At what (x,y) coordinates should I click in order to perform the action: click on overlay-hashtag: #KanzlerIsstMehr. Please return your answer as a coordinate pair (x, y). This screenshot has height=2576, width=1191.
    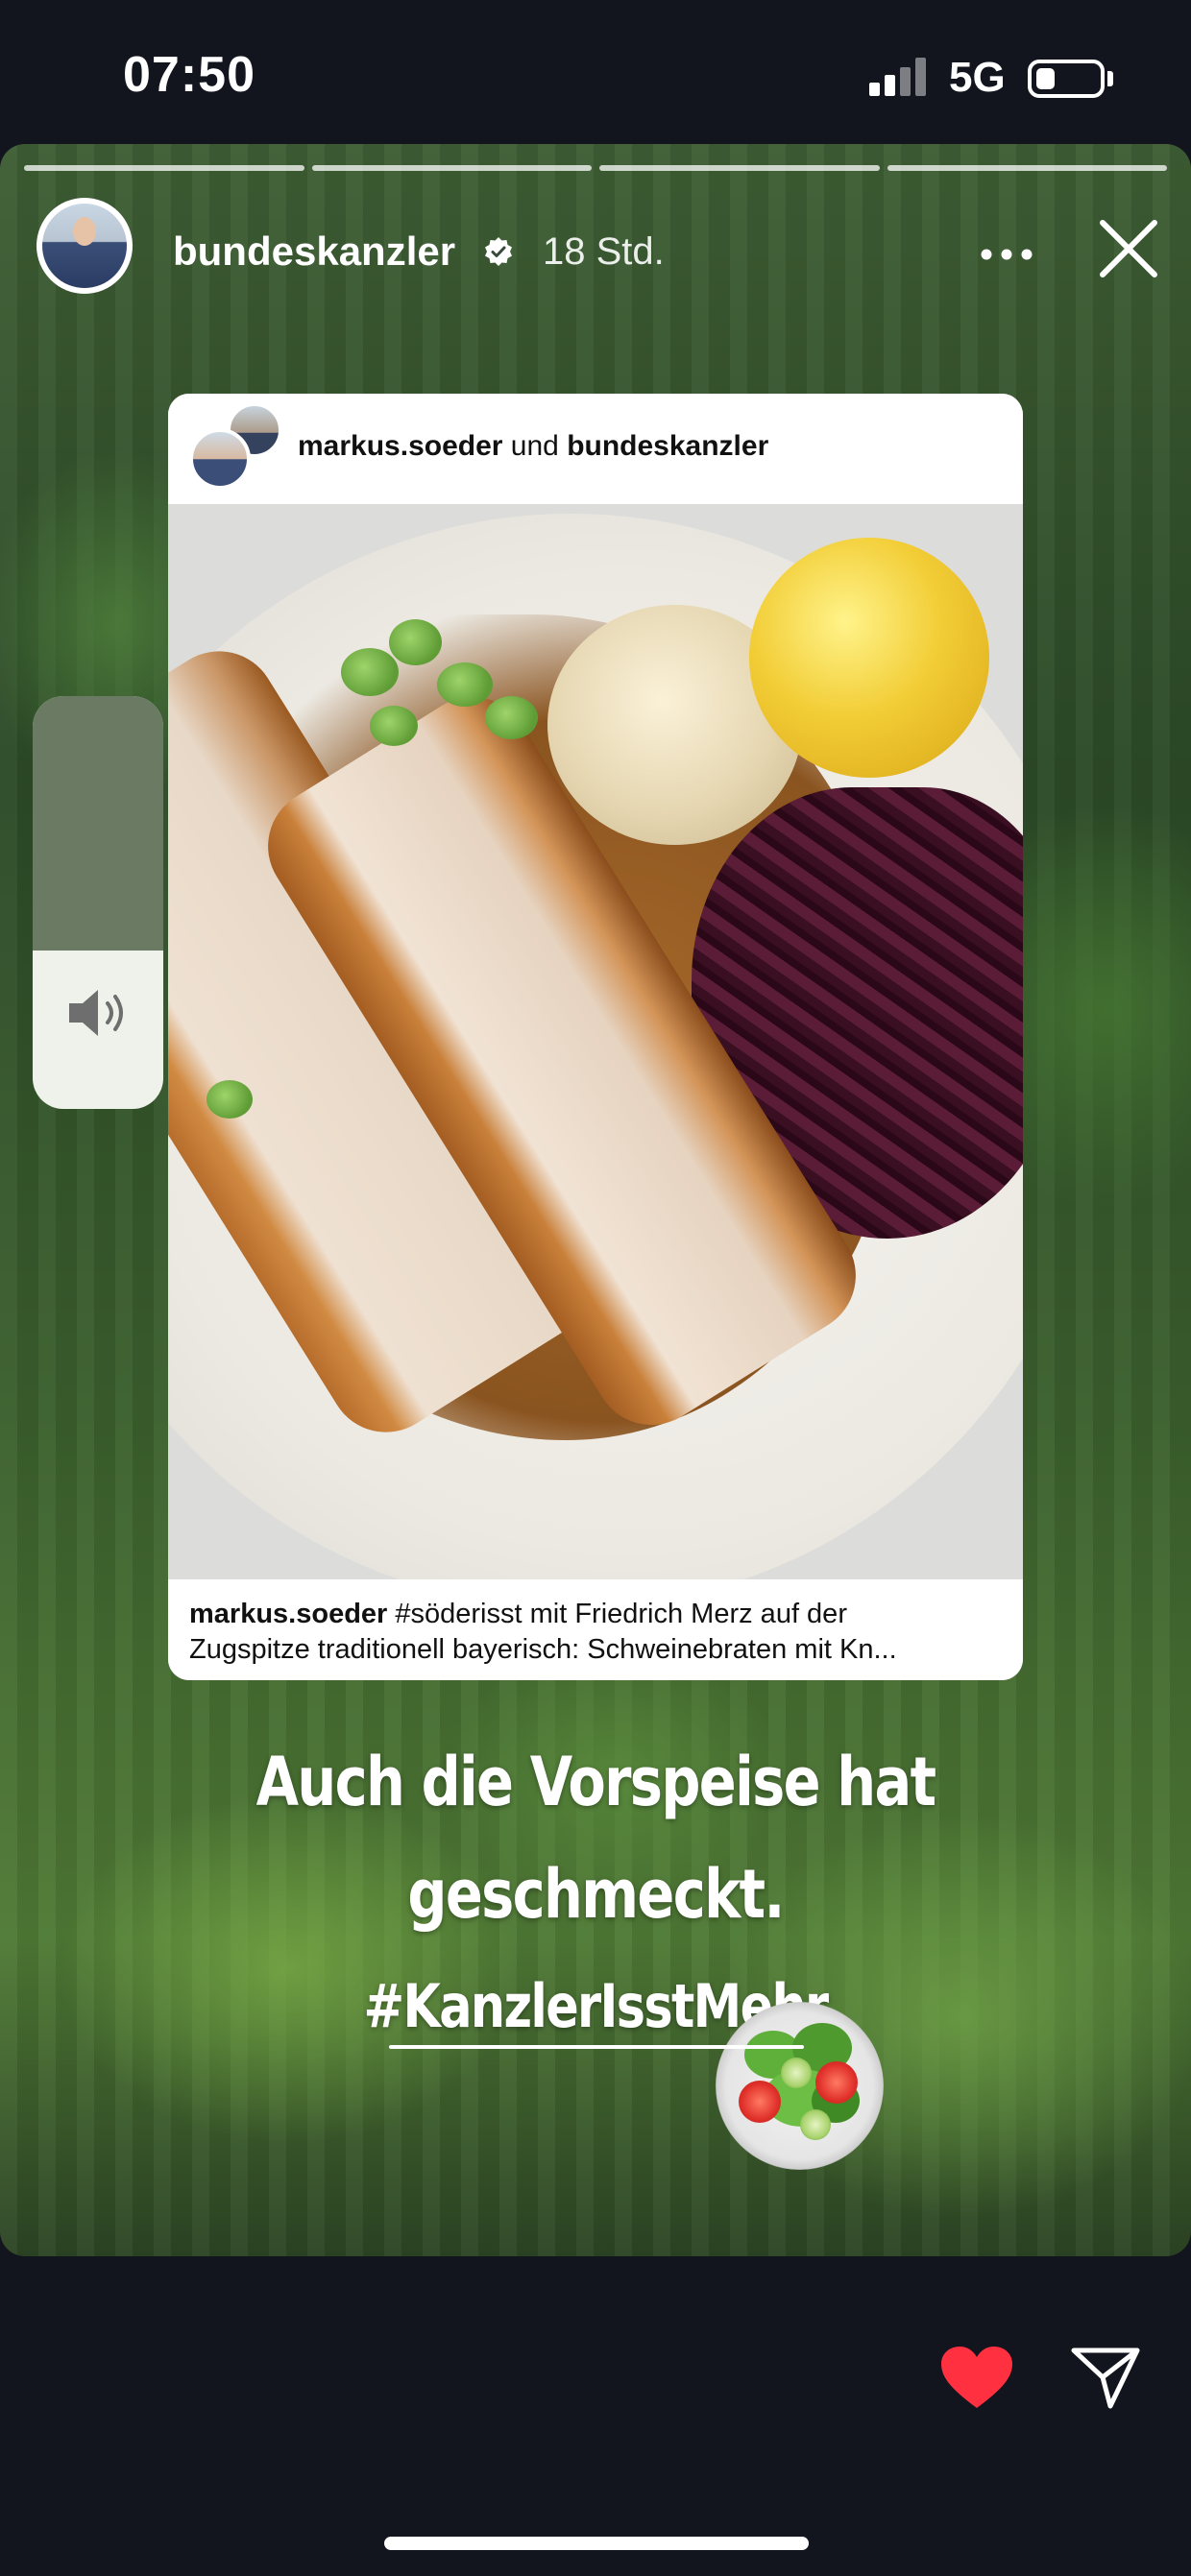
    Looking at the image, I should click on (596, 2006).